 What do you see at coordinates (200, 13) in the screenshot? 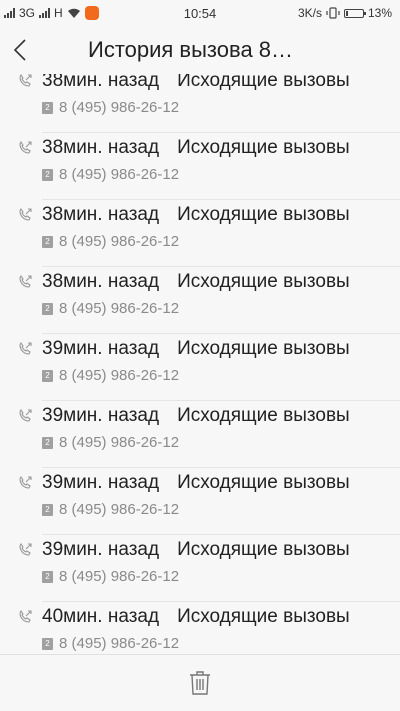
I see `status-bar: 3G H 10:54 3K/s 13%` at bounding box center [200, 13].